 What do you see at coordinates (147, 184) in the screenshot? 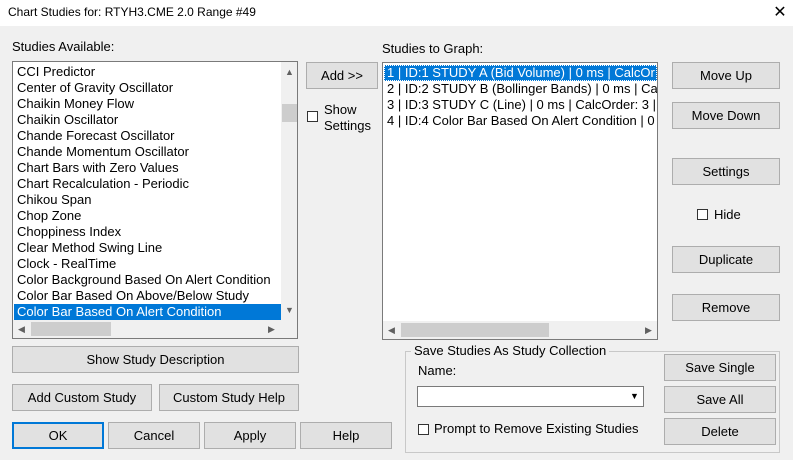
I see `list-item: Chart Recalculation - Periodic` at bounding box center [147, 184].